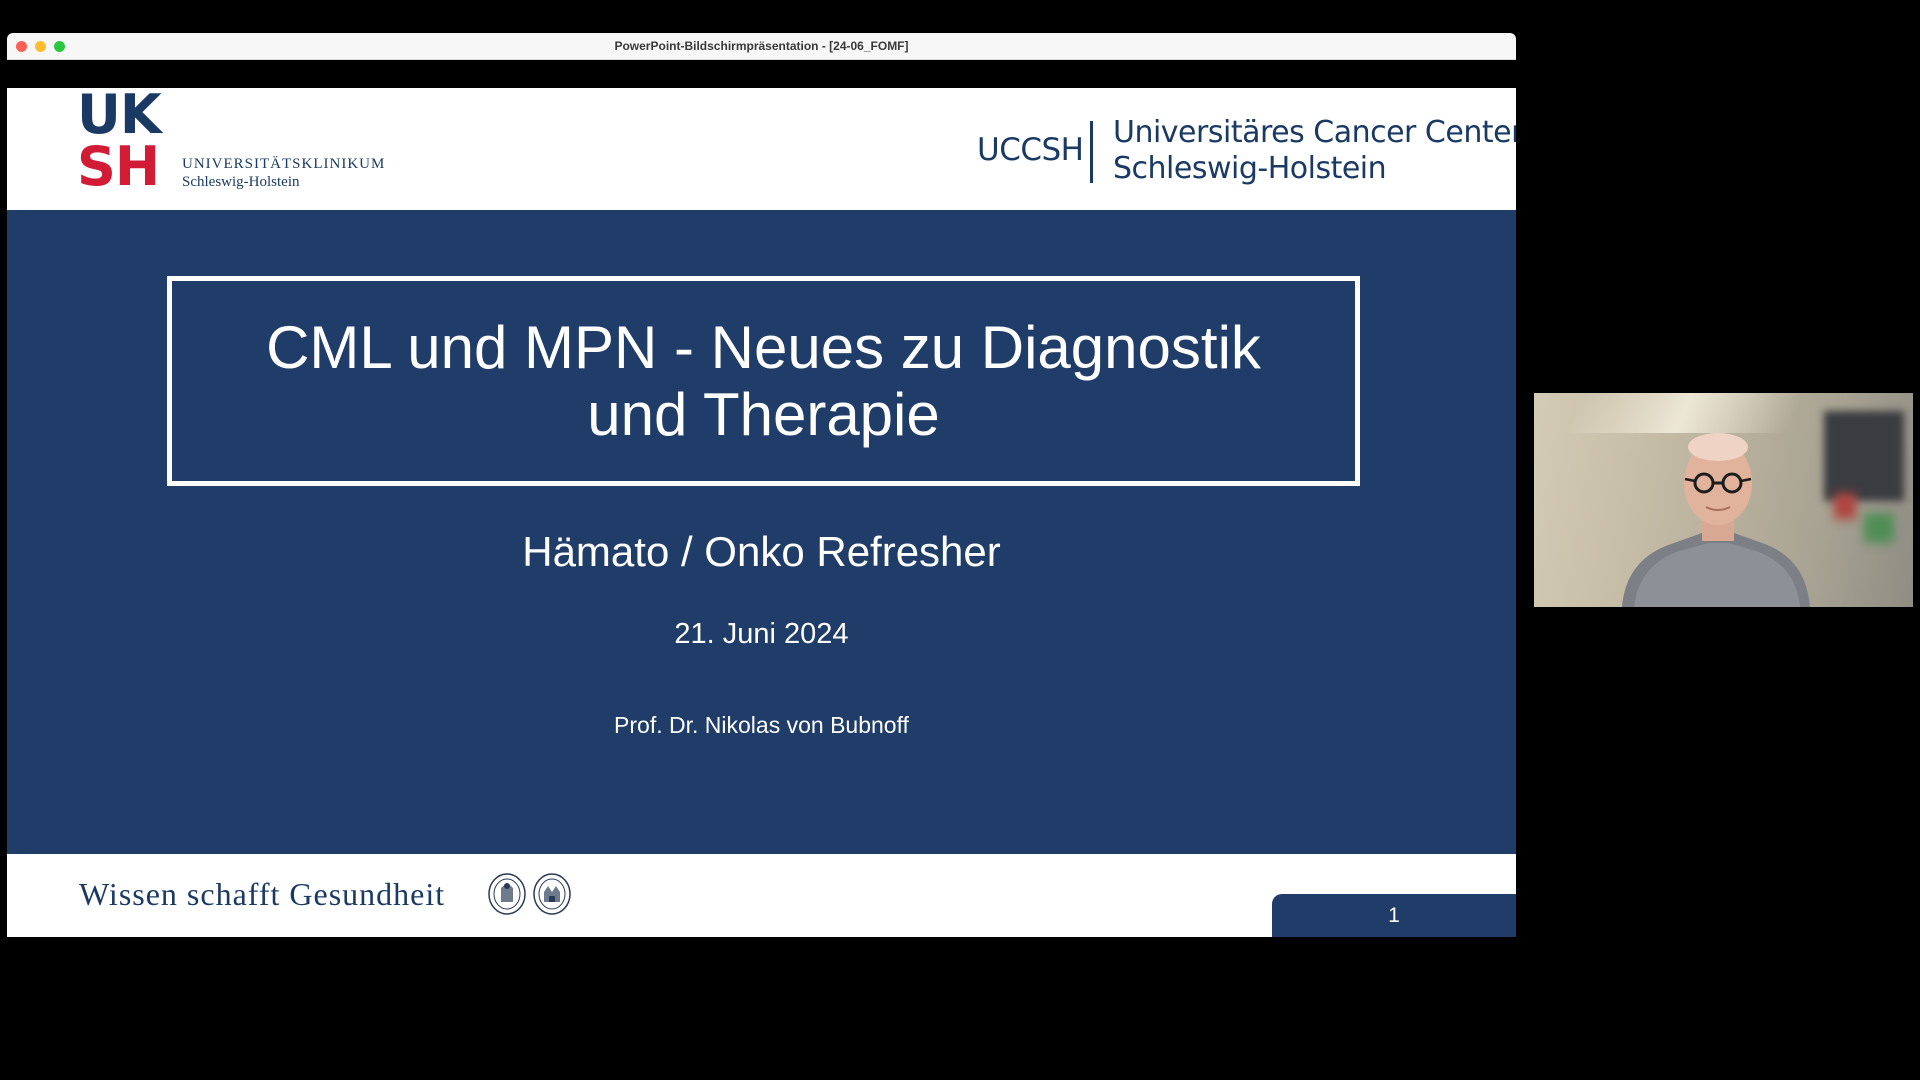 The width and height of the screenshot is (1920, 1080). What do you see at coordinates (763, 414) in the screenshot?
I see `slide-title-line2: und Therapie` at bounding box center [763, 414].